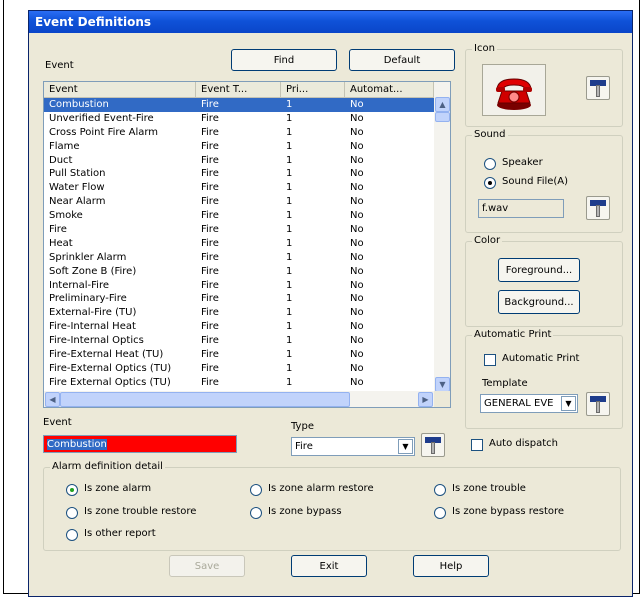 The width and height of the screenshot is (642, 597). I want to click on type-tool-button, so click(433, 445).